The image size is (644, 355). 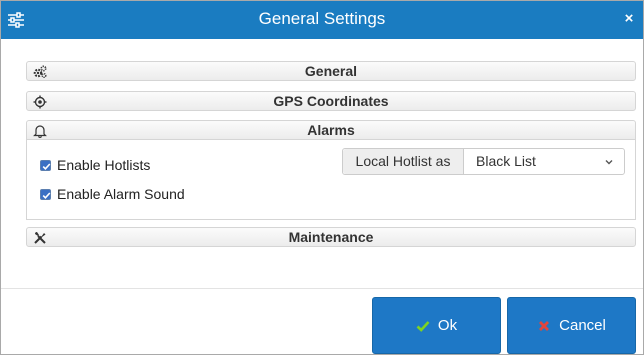 I want to click on section-alarms-header: Alarms, so click(x=331, y=130).